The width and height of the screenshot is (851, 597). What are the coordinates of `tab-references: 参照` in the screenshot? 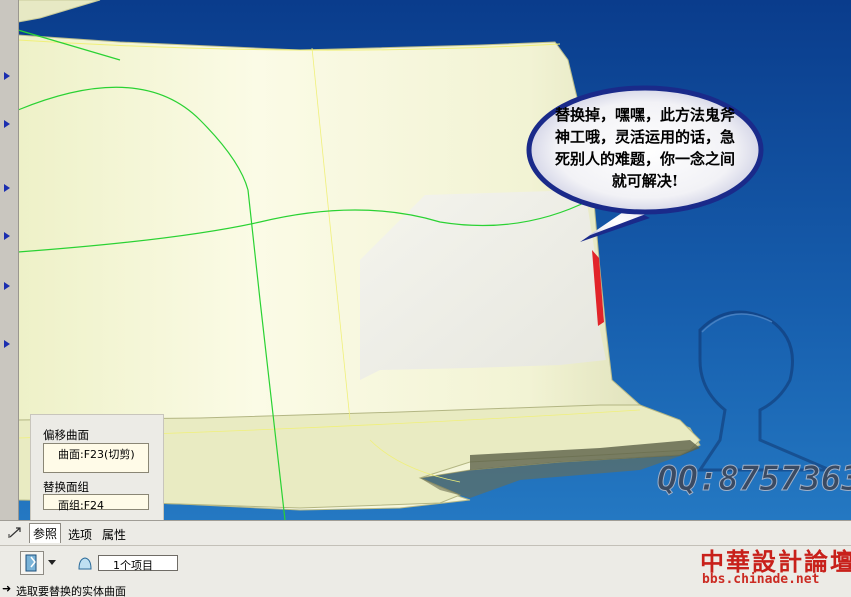 It's located at (45, 533).